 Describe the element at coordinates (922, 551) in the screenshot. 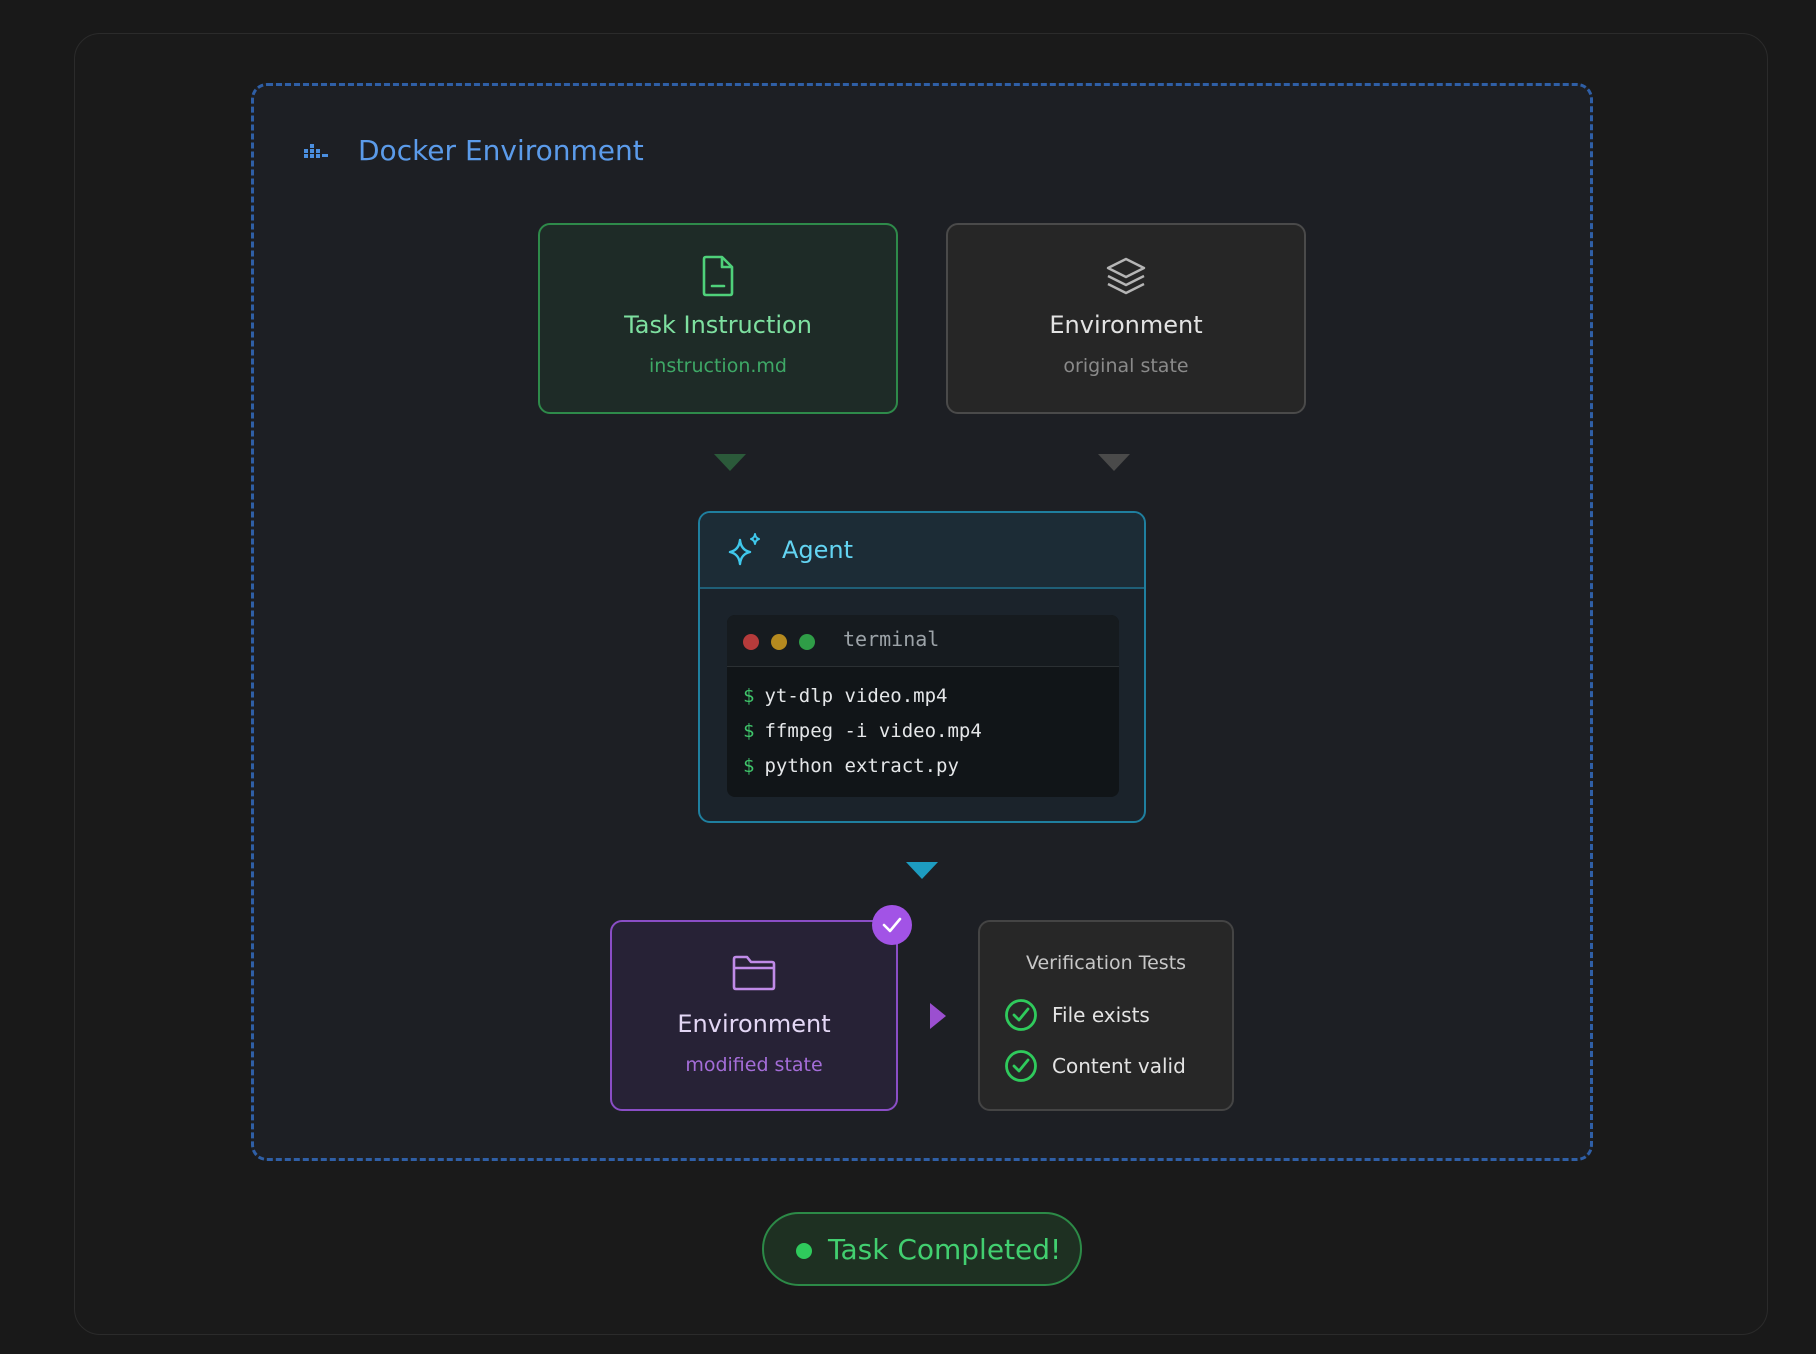

I see `agent-header: Agent` at that location.